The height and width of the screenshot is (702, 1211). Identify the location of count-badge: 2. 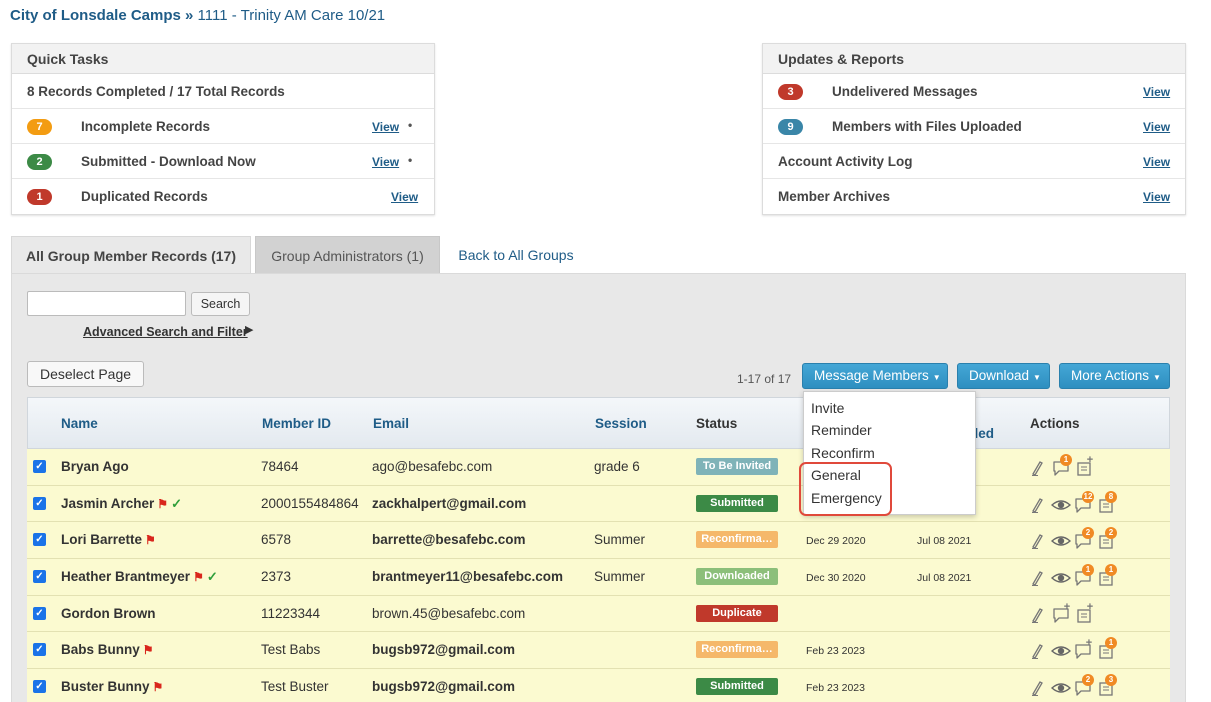
(39, 162).